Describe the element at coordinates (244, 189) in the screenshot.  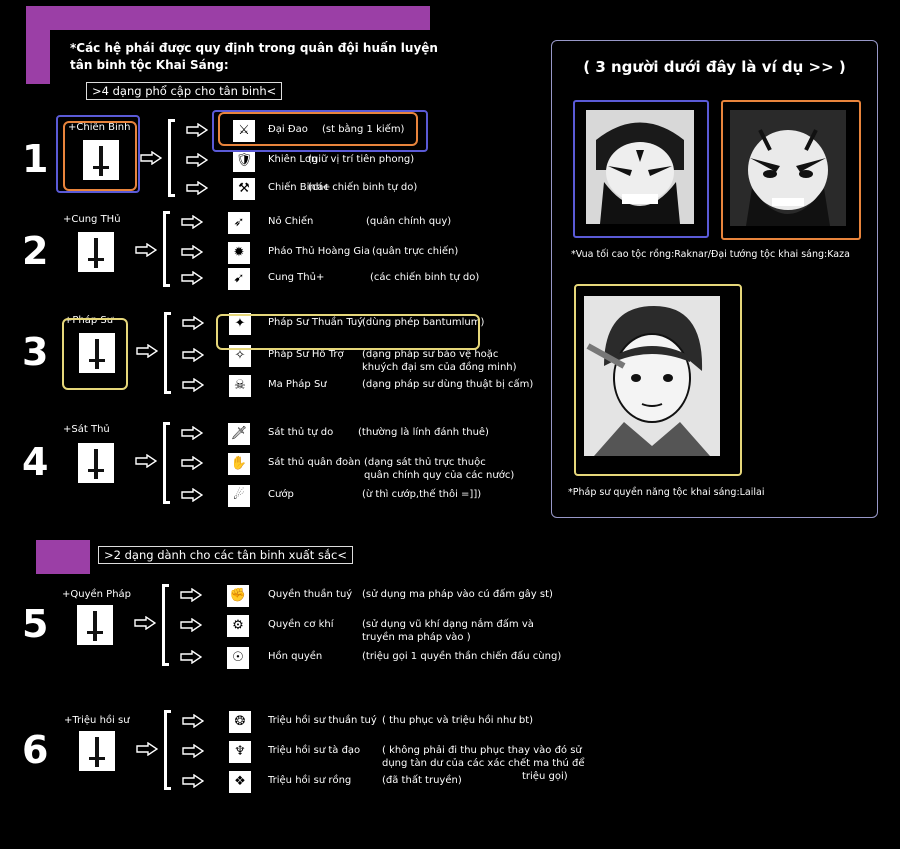
I see `axe-icon: ⚒` at that location.